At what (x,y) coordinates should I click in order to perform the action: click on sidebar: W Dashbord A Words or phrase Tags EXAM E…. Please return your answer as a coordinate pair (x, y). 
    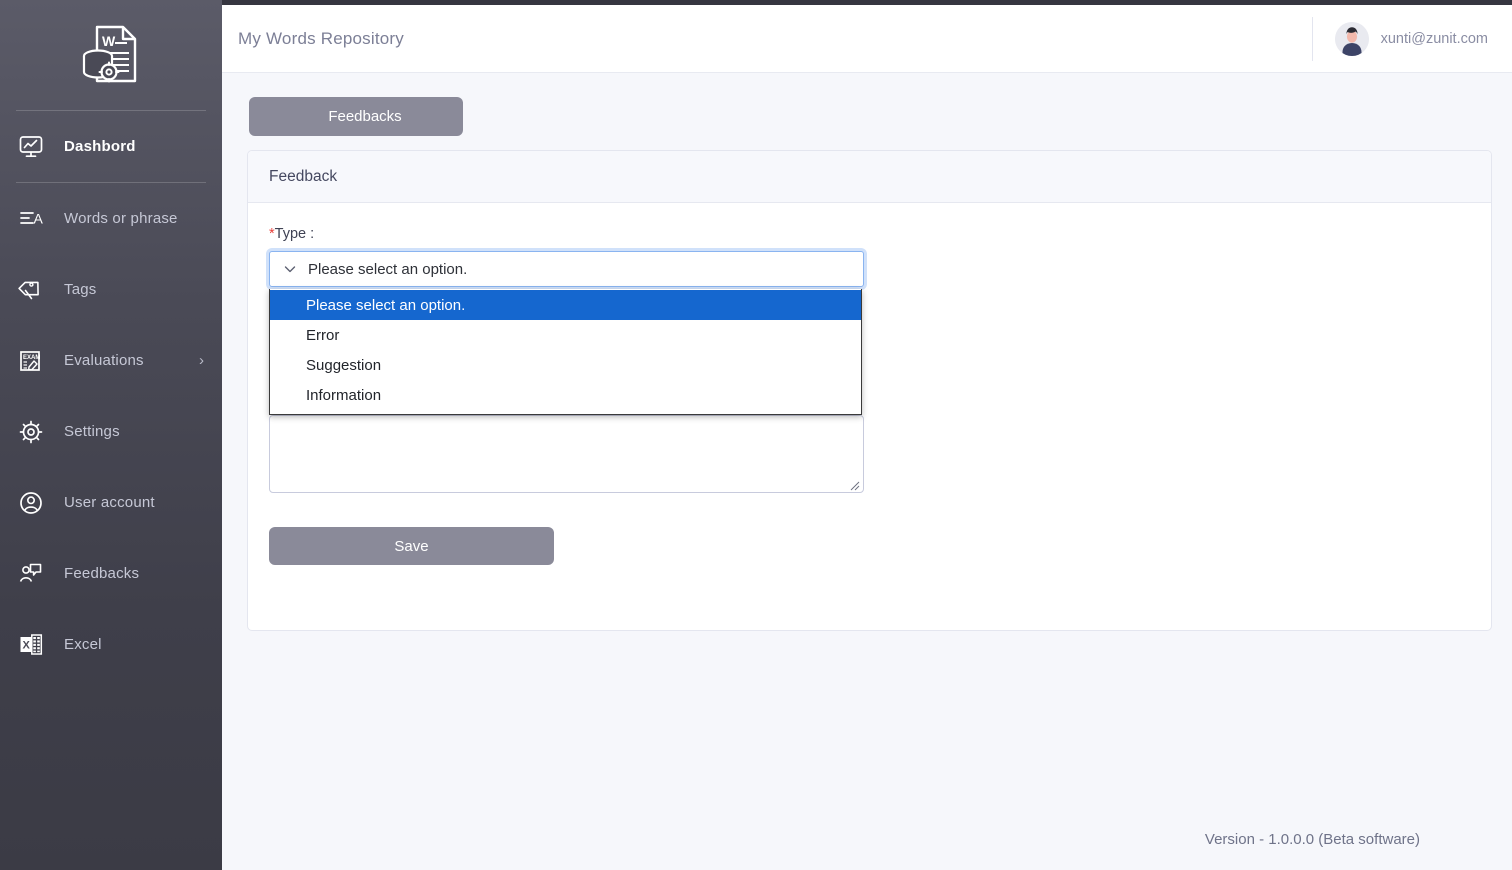
    Looking at the image, I should click on (111, 435).